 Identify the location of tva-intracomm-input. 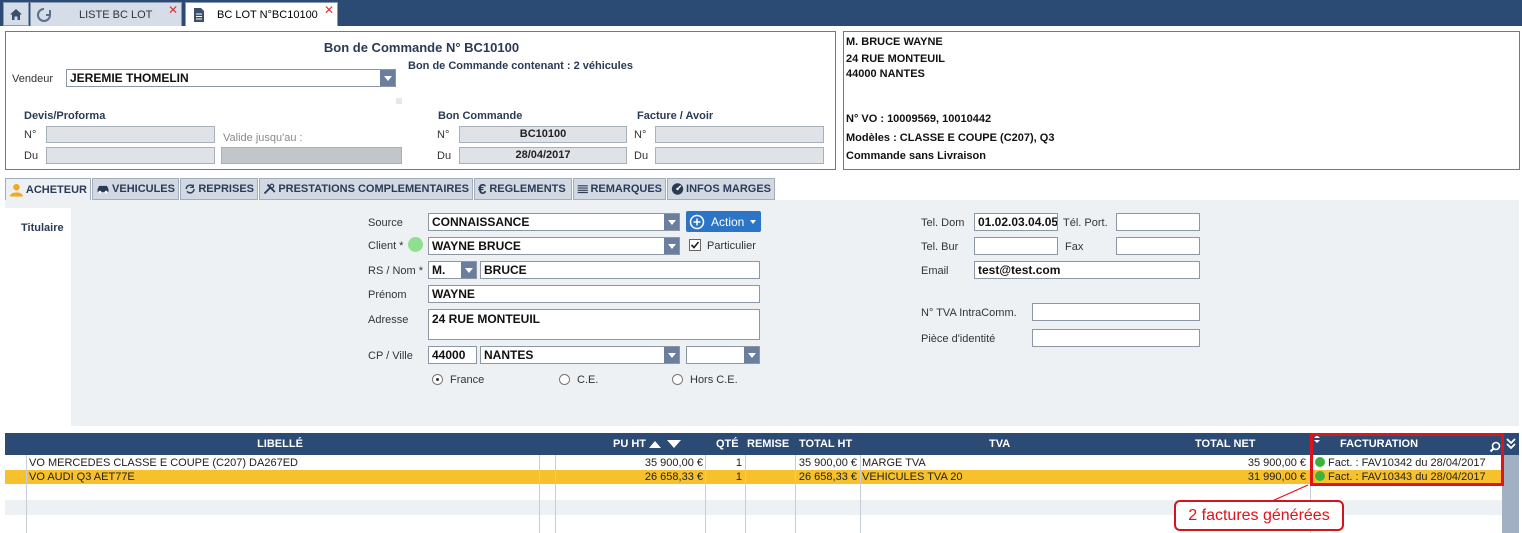
(1116, 312).